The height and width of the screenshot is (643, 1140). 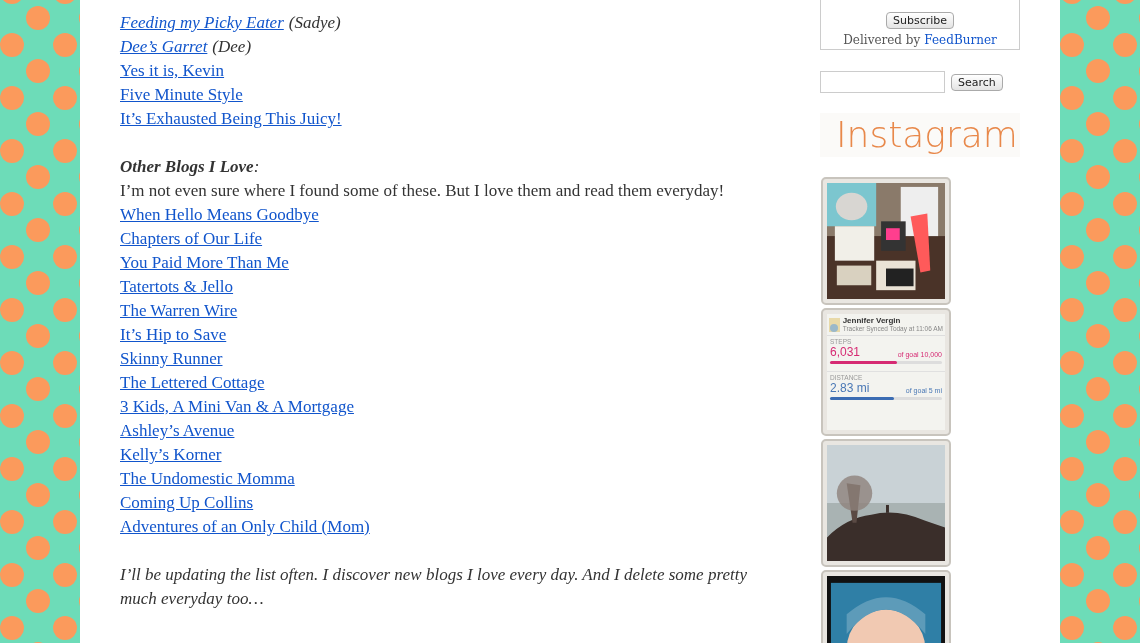 What do you see at coordinates (919, 20) in the screenshot?
I see `subscribe-button: Subscribe` at bounding box center [919, 20].